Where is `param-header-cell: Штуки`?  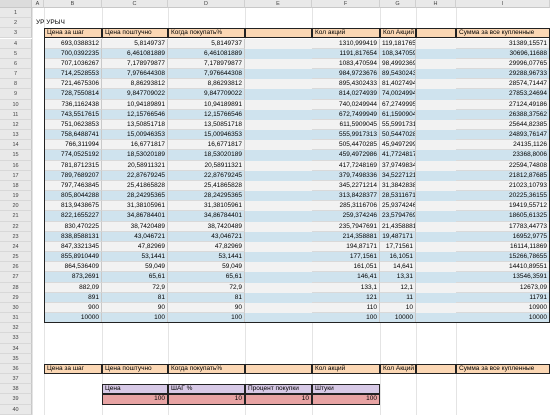 param-header-cell: Штуки is located at coordinates (346, 389).